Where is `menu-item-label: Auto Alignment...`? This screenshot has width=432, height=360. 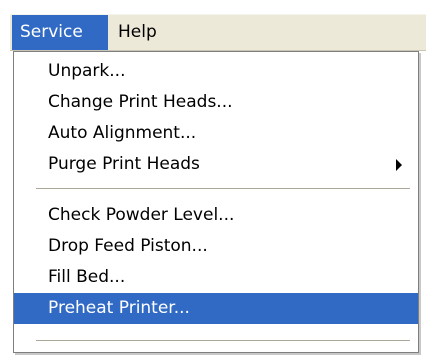 menu-item-label: Auto Alignment... is located at coordinates (122, 133).